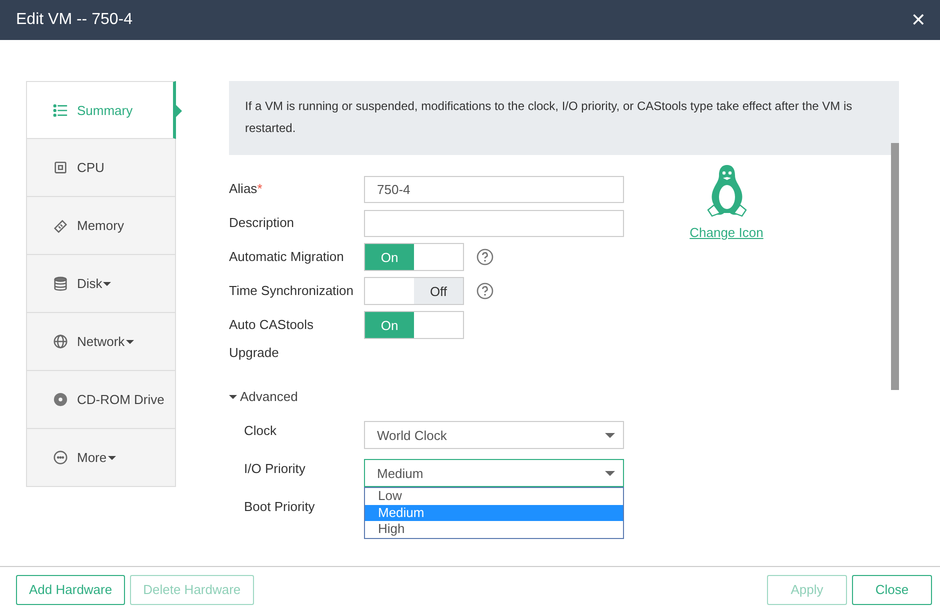 This screenshot has height=612, width=940. Describe the element at coordinates (279, 507) in the screenshot. I see `field-label: Boot Priority` at that location.